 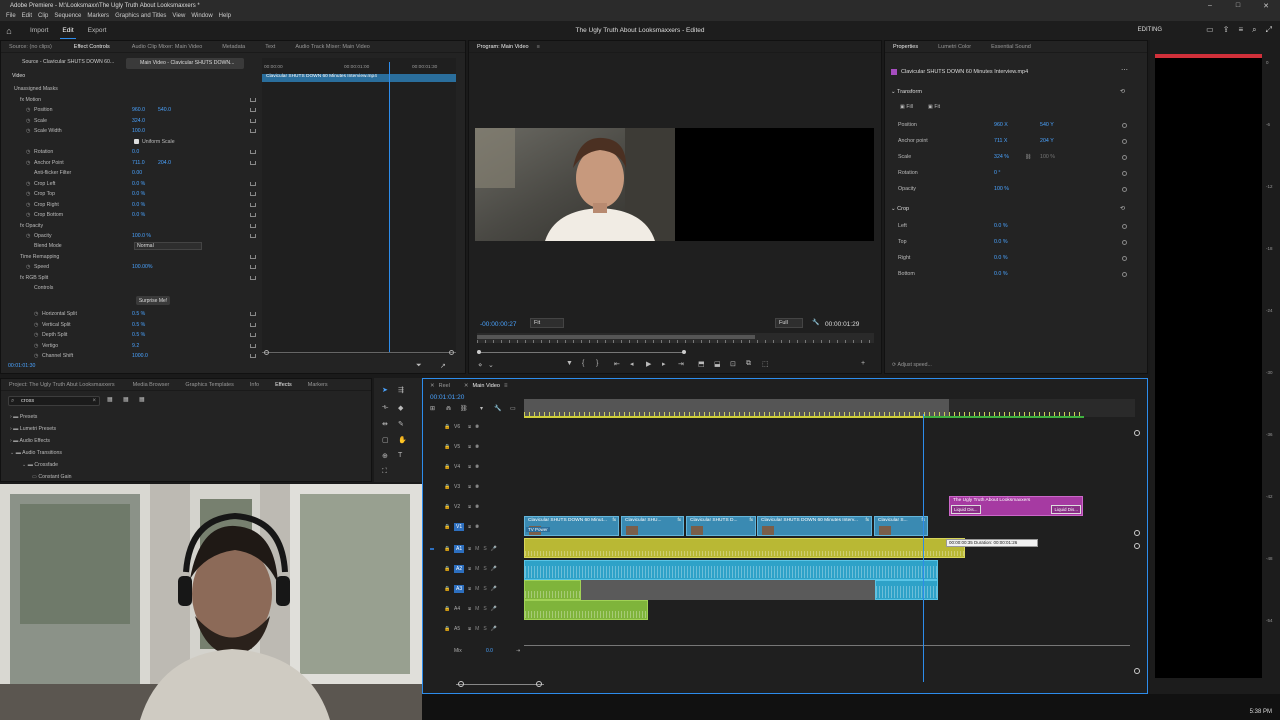 I want to click on track-name: A1, so click(x=459, y=549).